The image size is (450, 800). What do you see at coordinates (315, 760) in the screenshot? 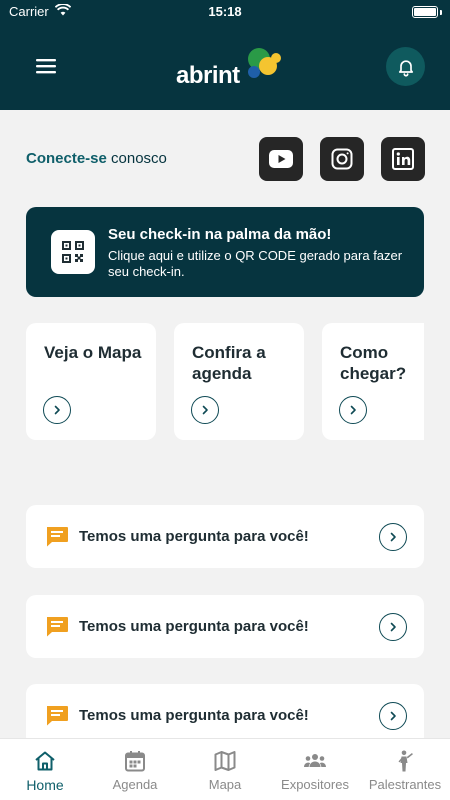
I see `group-icon` at bounding box center [315, 760].